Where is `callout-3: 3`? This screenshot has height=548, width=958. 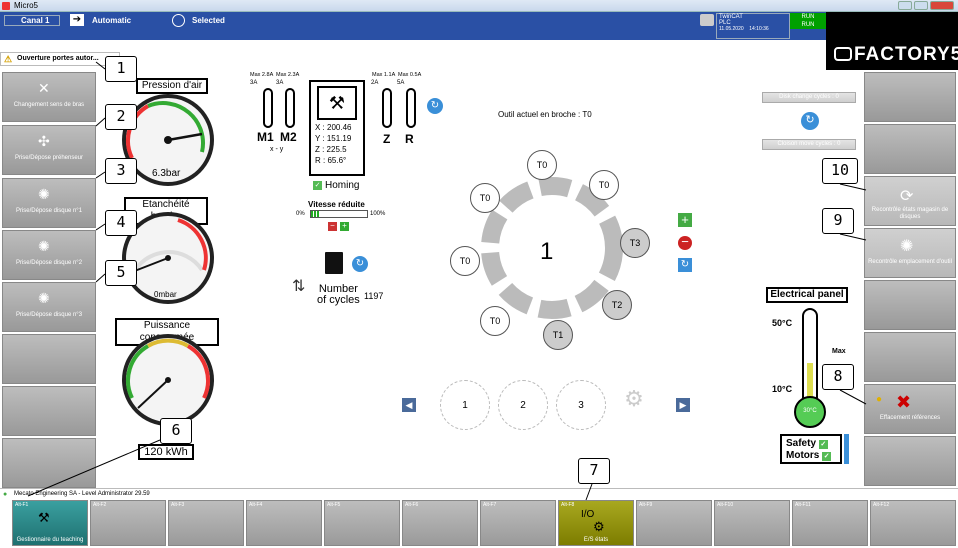
callout-3: 3 is located at coordinates (121, 171).